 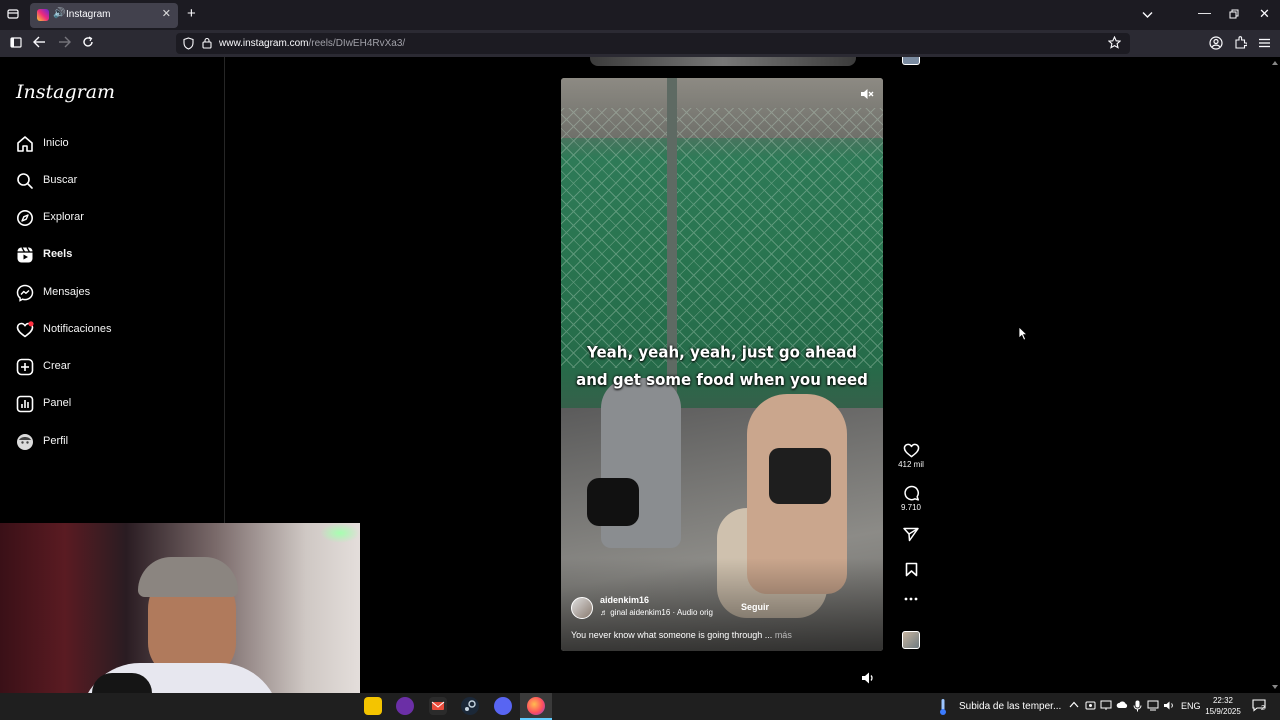 I want to click on comment-bubble-icon, so click(x=911, y=493).